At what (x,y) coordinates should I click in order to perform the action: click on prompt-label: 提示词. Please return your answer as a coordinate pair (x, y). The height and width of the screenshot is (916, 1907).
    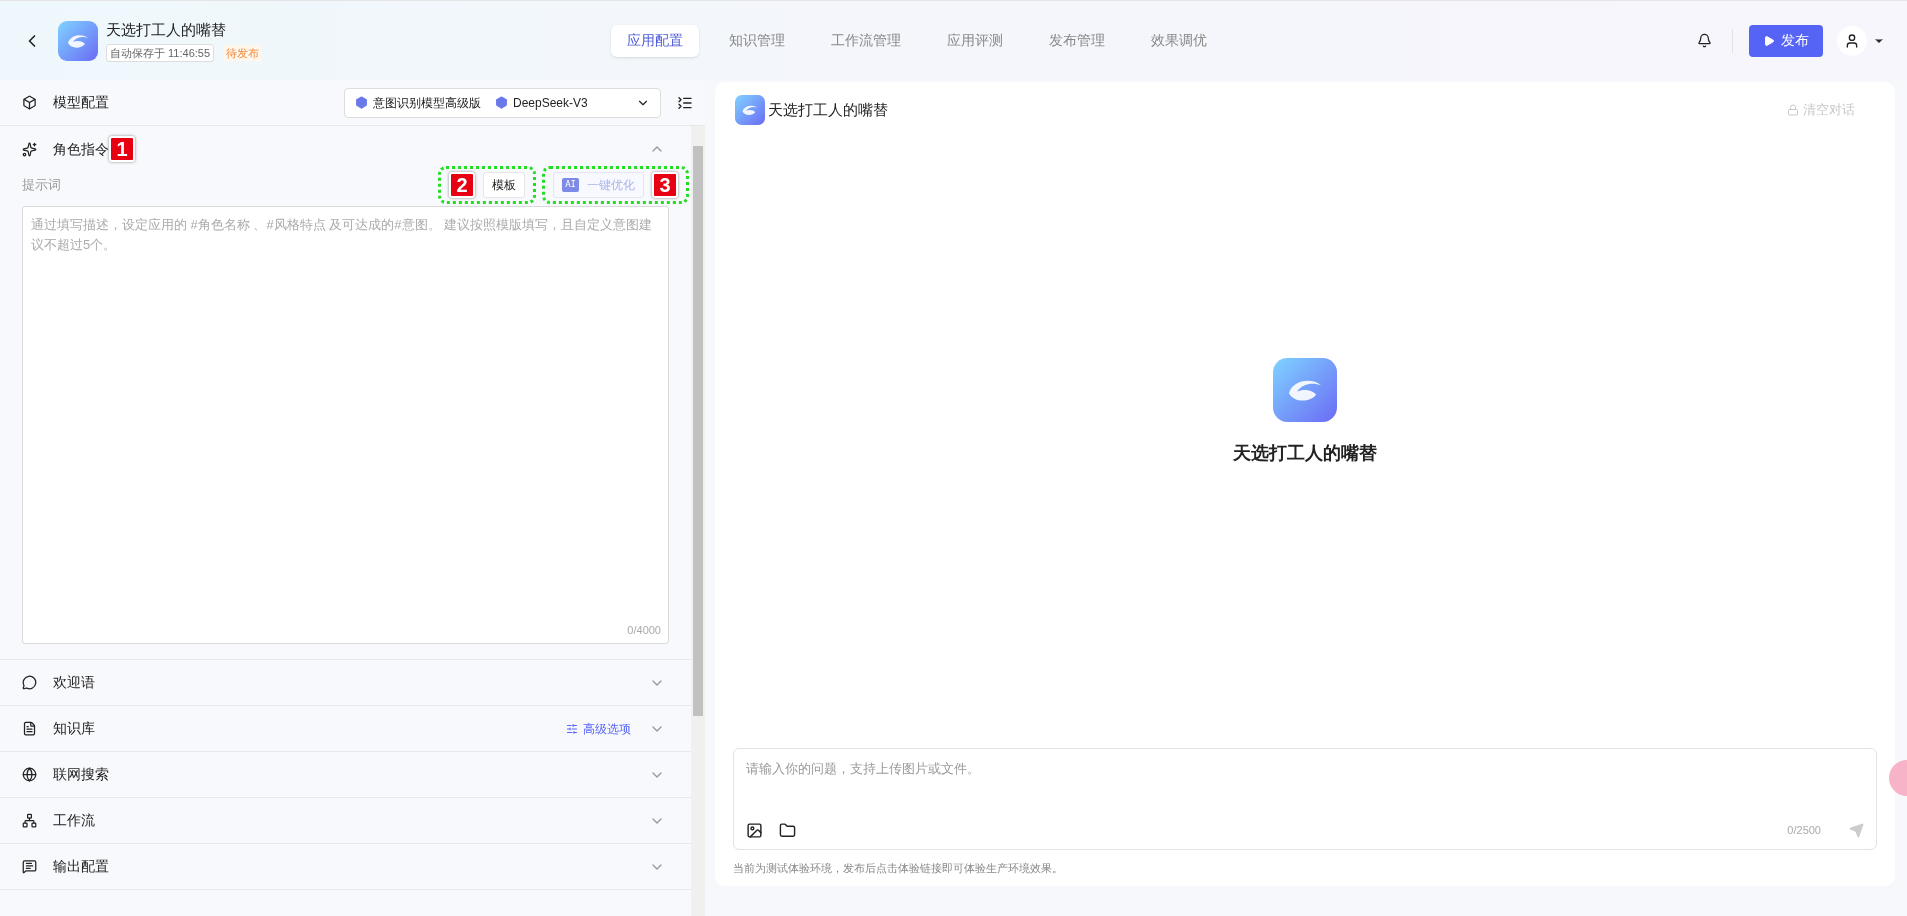
    Looking at the image, I should click on (41, 185).